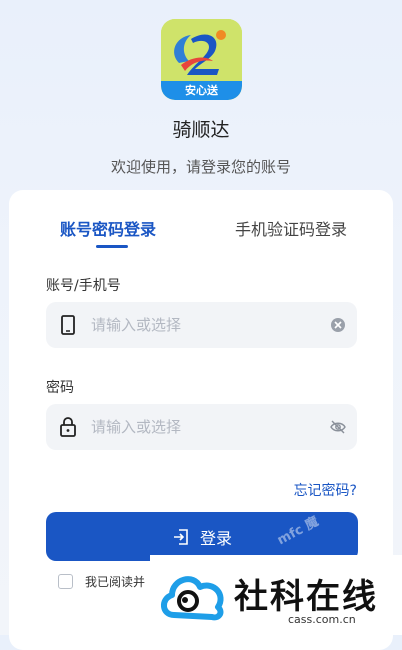 This screenshot has height=650, width=402. I want to click on tab-sms-code: 手机验证码登录, so click(291, 228).